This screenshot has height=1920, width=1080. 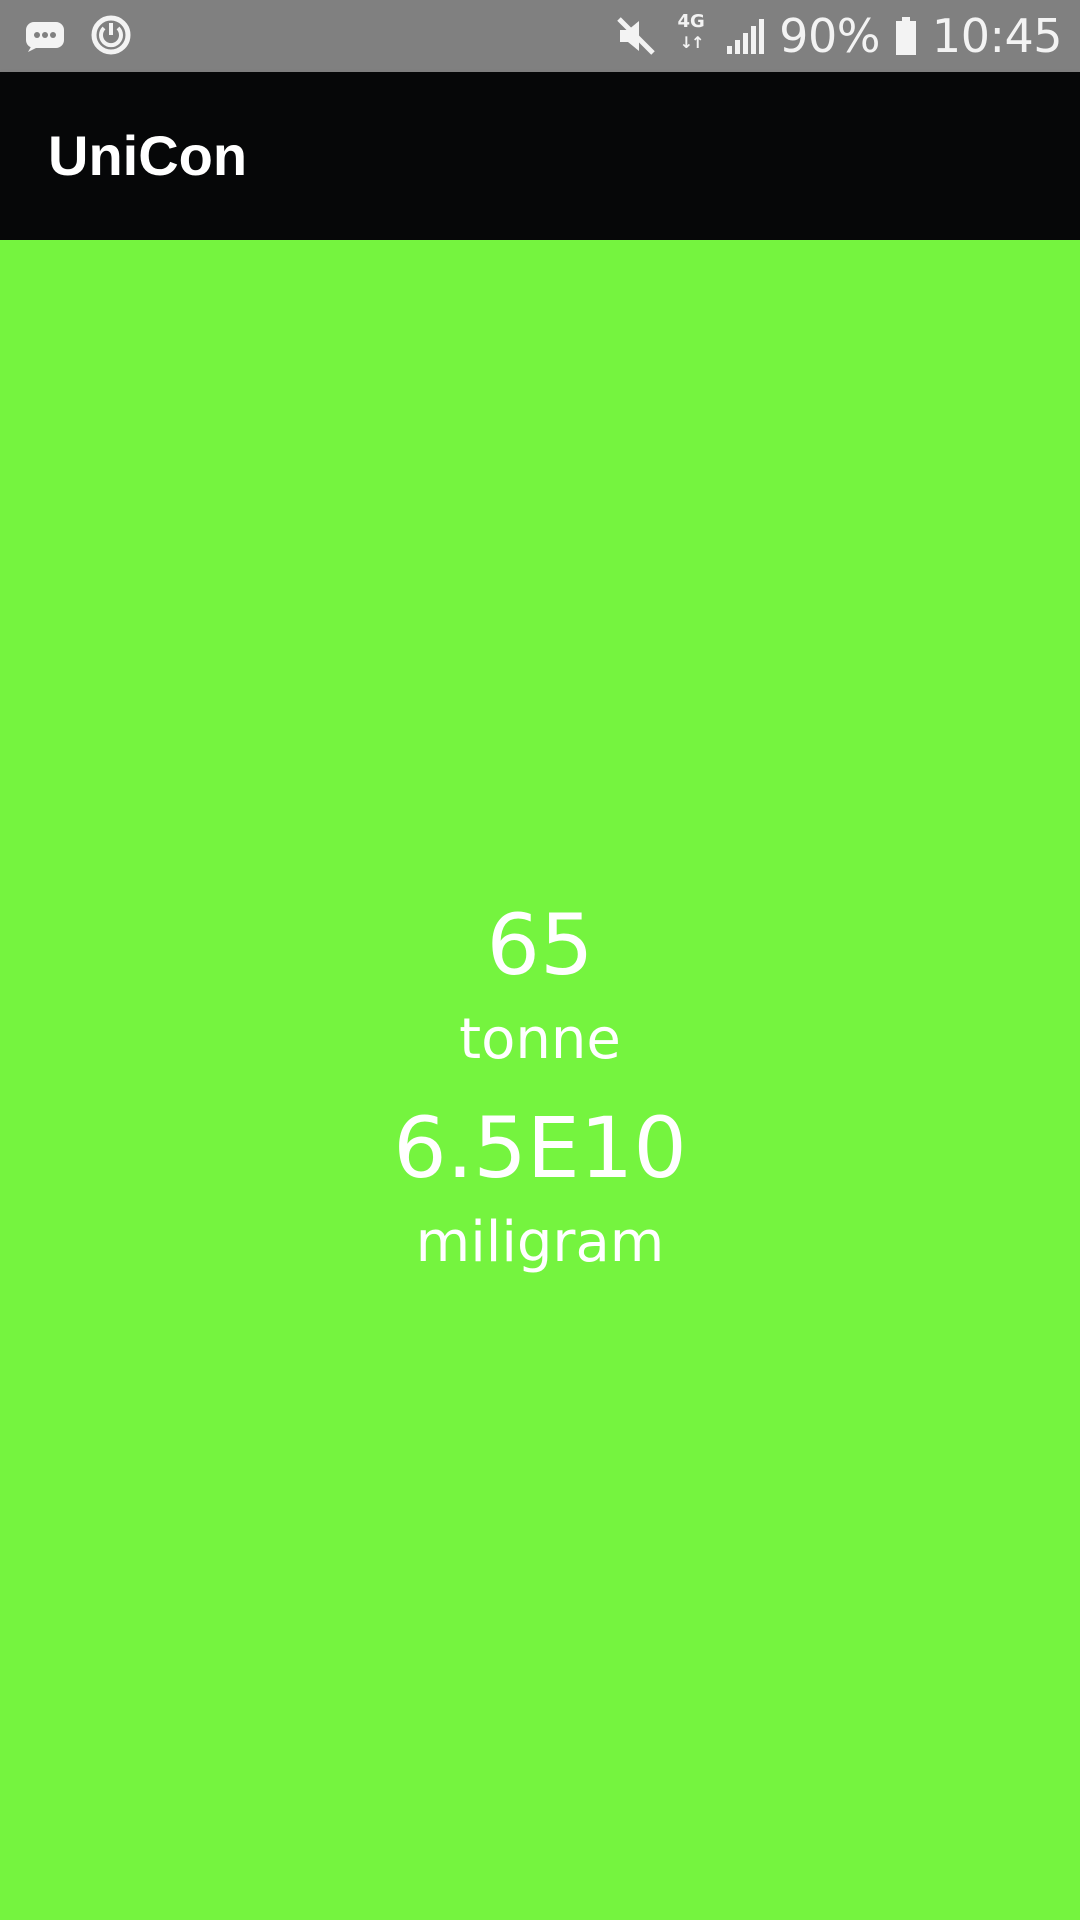 I want to click on clock: 10:45, so click(x=997, y=36).